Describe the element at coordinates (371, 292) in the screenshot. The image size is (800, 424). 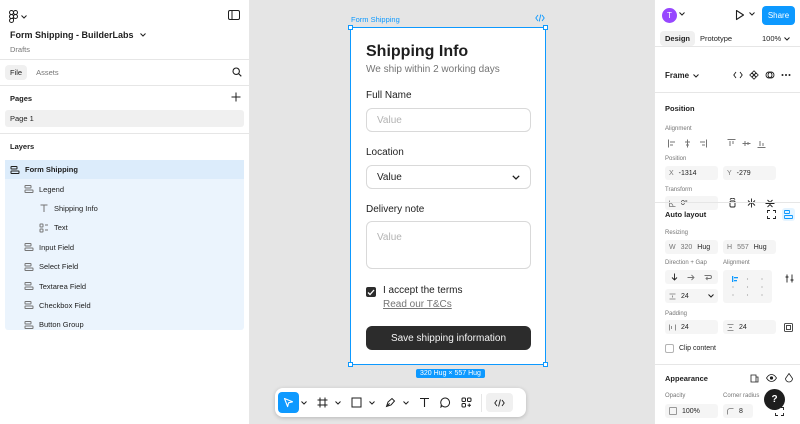
I see `terms-checkbox` at that location.